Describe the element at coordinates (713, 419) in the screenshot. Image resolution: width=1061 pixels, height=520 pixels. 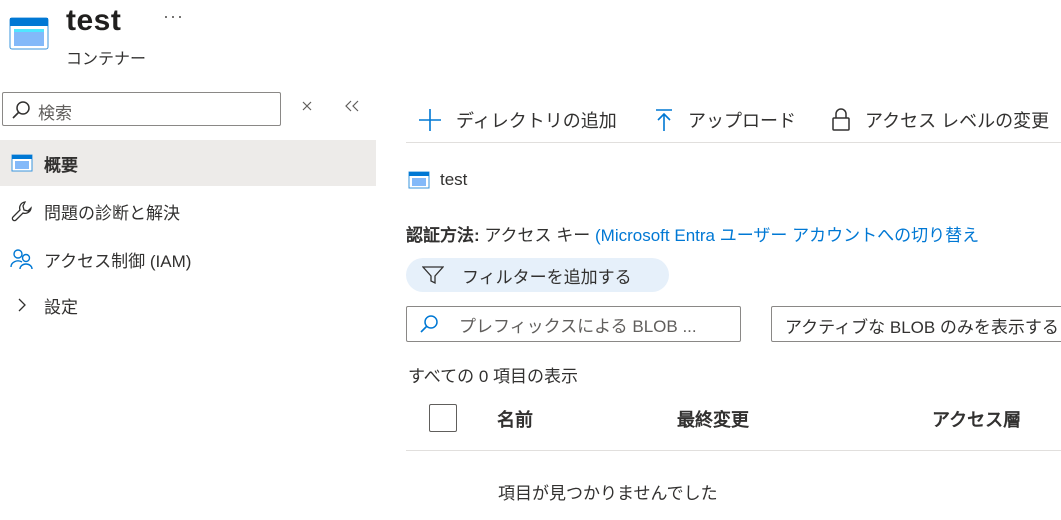
I see `column-header-last-modified: 最終変更` at that location.